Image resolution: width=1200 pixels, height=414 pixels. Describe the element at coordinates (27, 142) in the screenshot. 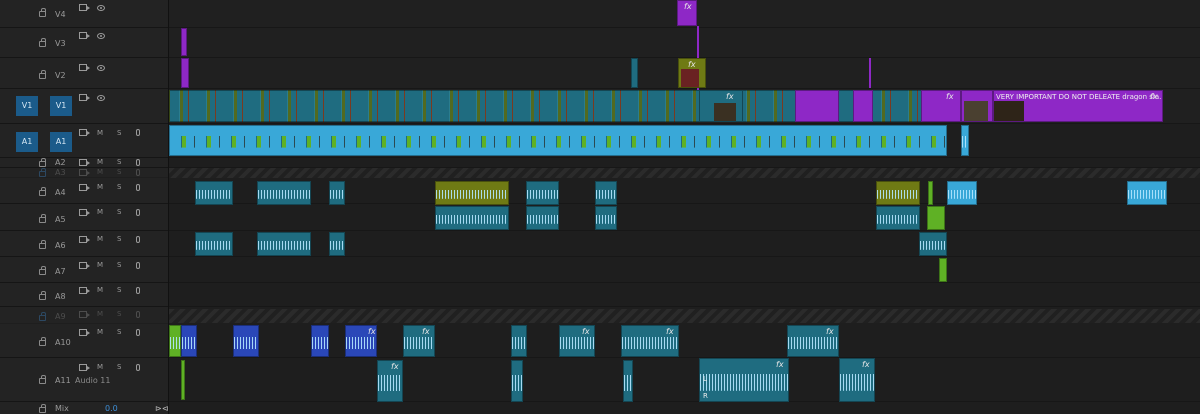

I see `source-patch-a1: A1` at that location.